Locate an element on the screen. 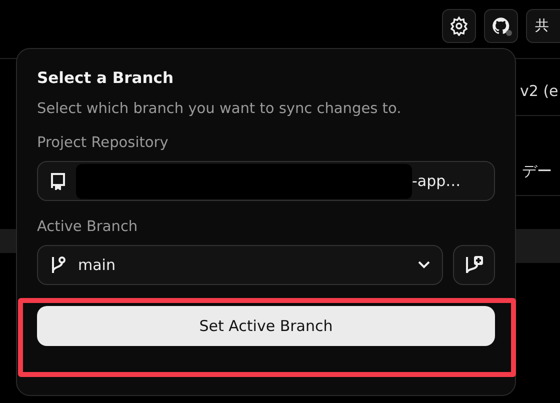 The image size is (560, 403). branch-select: main is located at coordinates (240, 265).